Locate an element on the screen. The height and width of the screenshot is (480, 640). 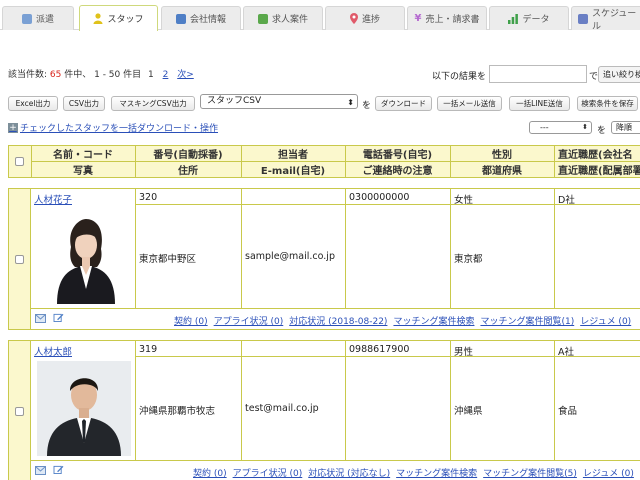
result-summary: 該当件数: 65 件中、 1 - 50 件目 1 2 次> is located at coordinates (101, 73).